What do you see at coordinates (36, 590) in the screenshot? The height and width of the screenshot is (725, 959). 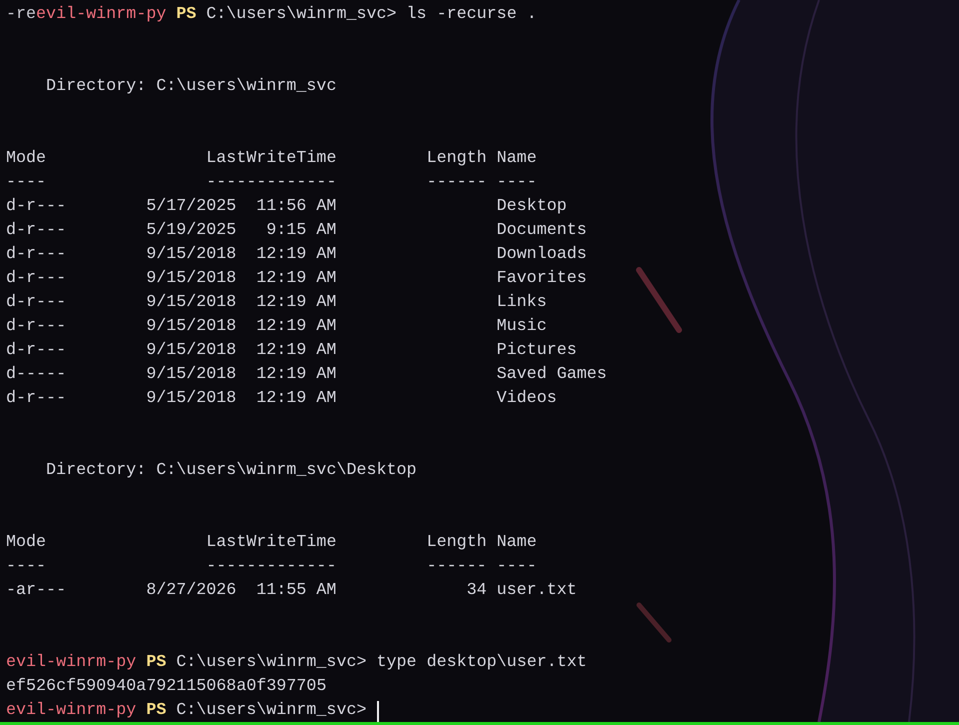 I see `mode-cell: -ar---` at bounding box center [36, 590].